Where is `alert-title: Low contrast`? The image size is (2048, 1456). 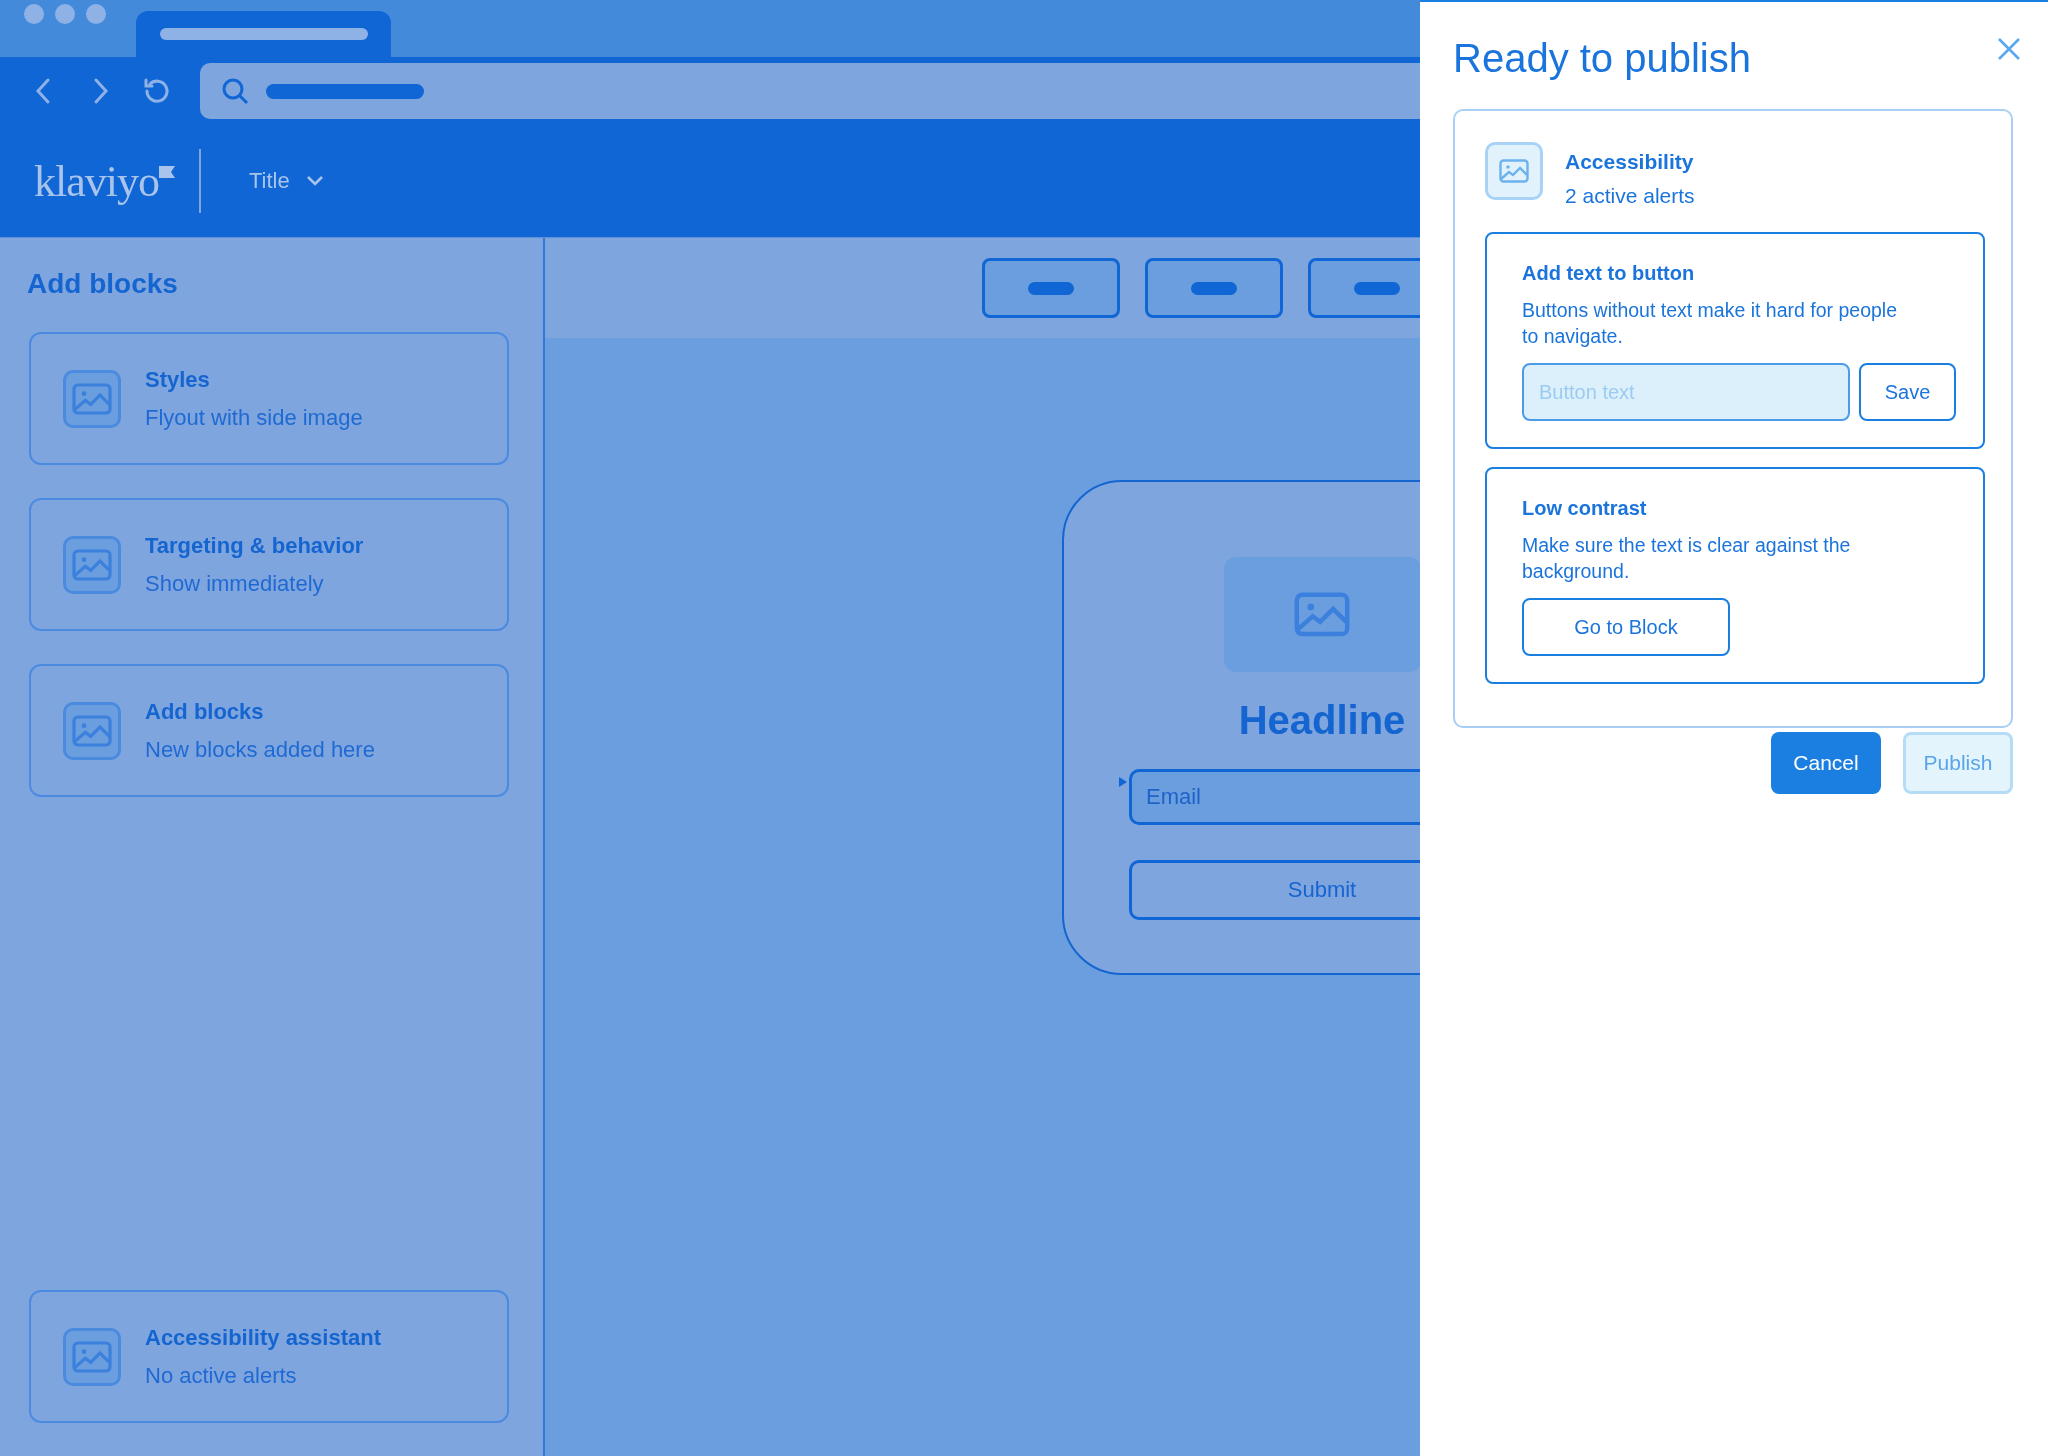
alert-title: Low contrast is located at coordinates (1585, 508).